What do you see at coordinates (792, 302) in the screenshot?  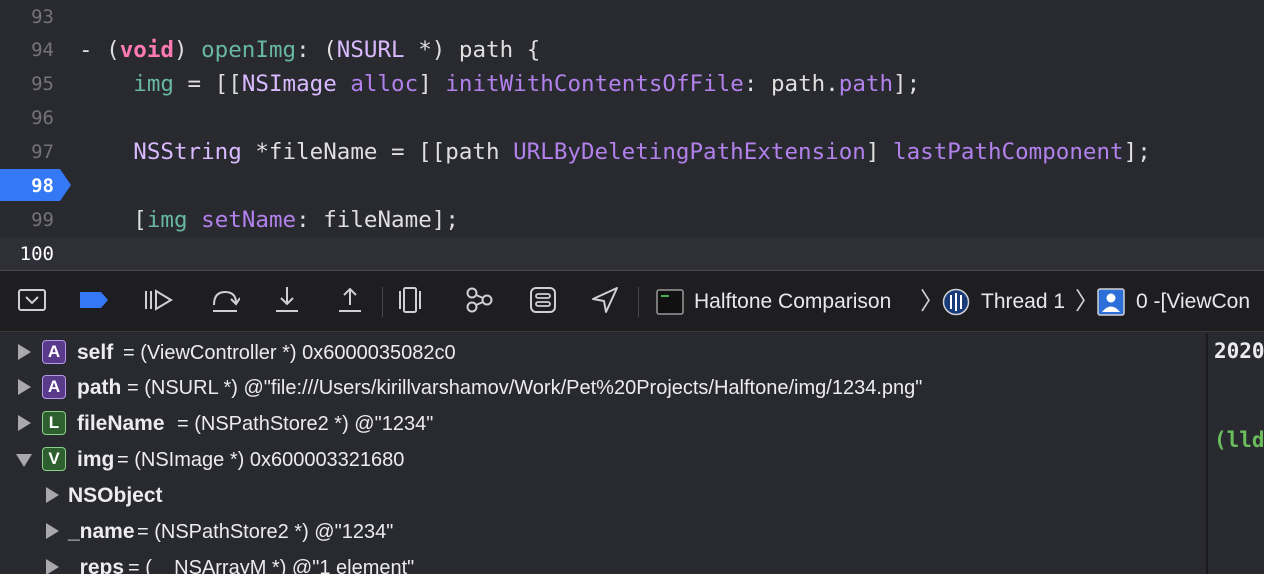 I see `breadcrumb-process: Halftone Comparison` at bounding box center [792, 302].